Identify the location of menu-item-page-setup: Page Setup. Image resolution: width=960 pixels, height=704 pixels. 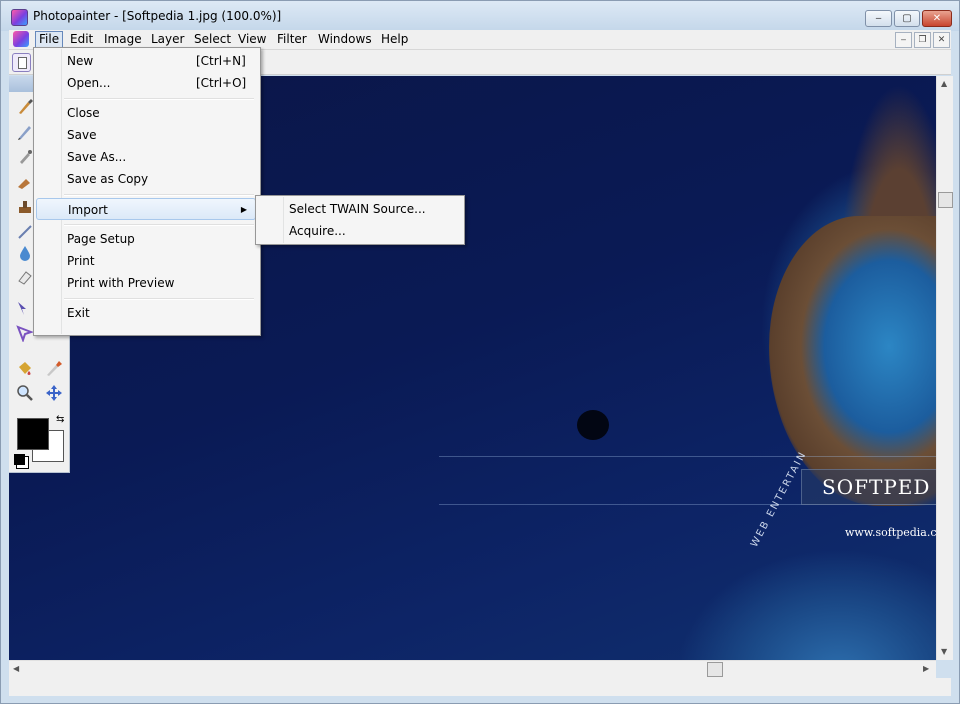
(146, 239).